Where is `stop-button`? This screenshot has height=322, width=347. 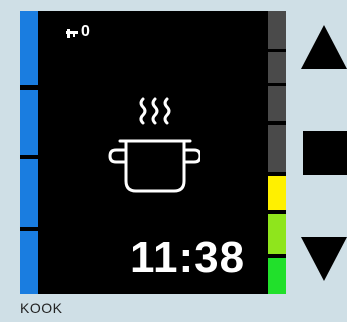 stop-button is located at coordinates (324, 153).